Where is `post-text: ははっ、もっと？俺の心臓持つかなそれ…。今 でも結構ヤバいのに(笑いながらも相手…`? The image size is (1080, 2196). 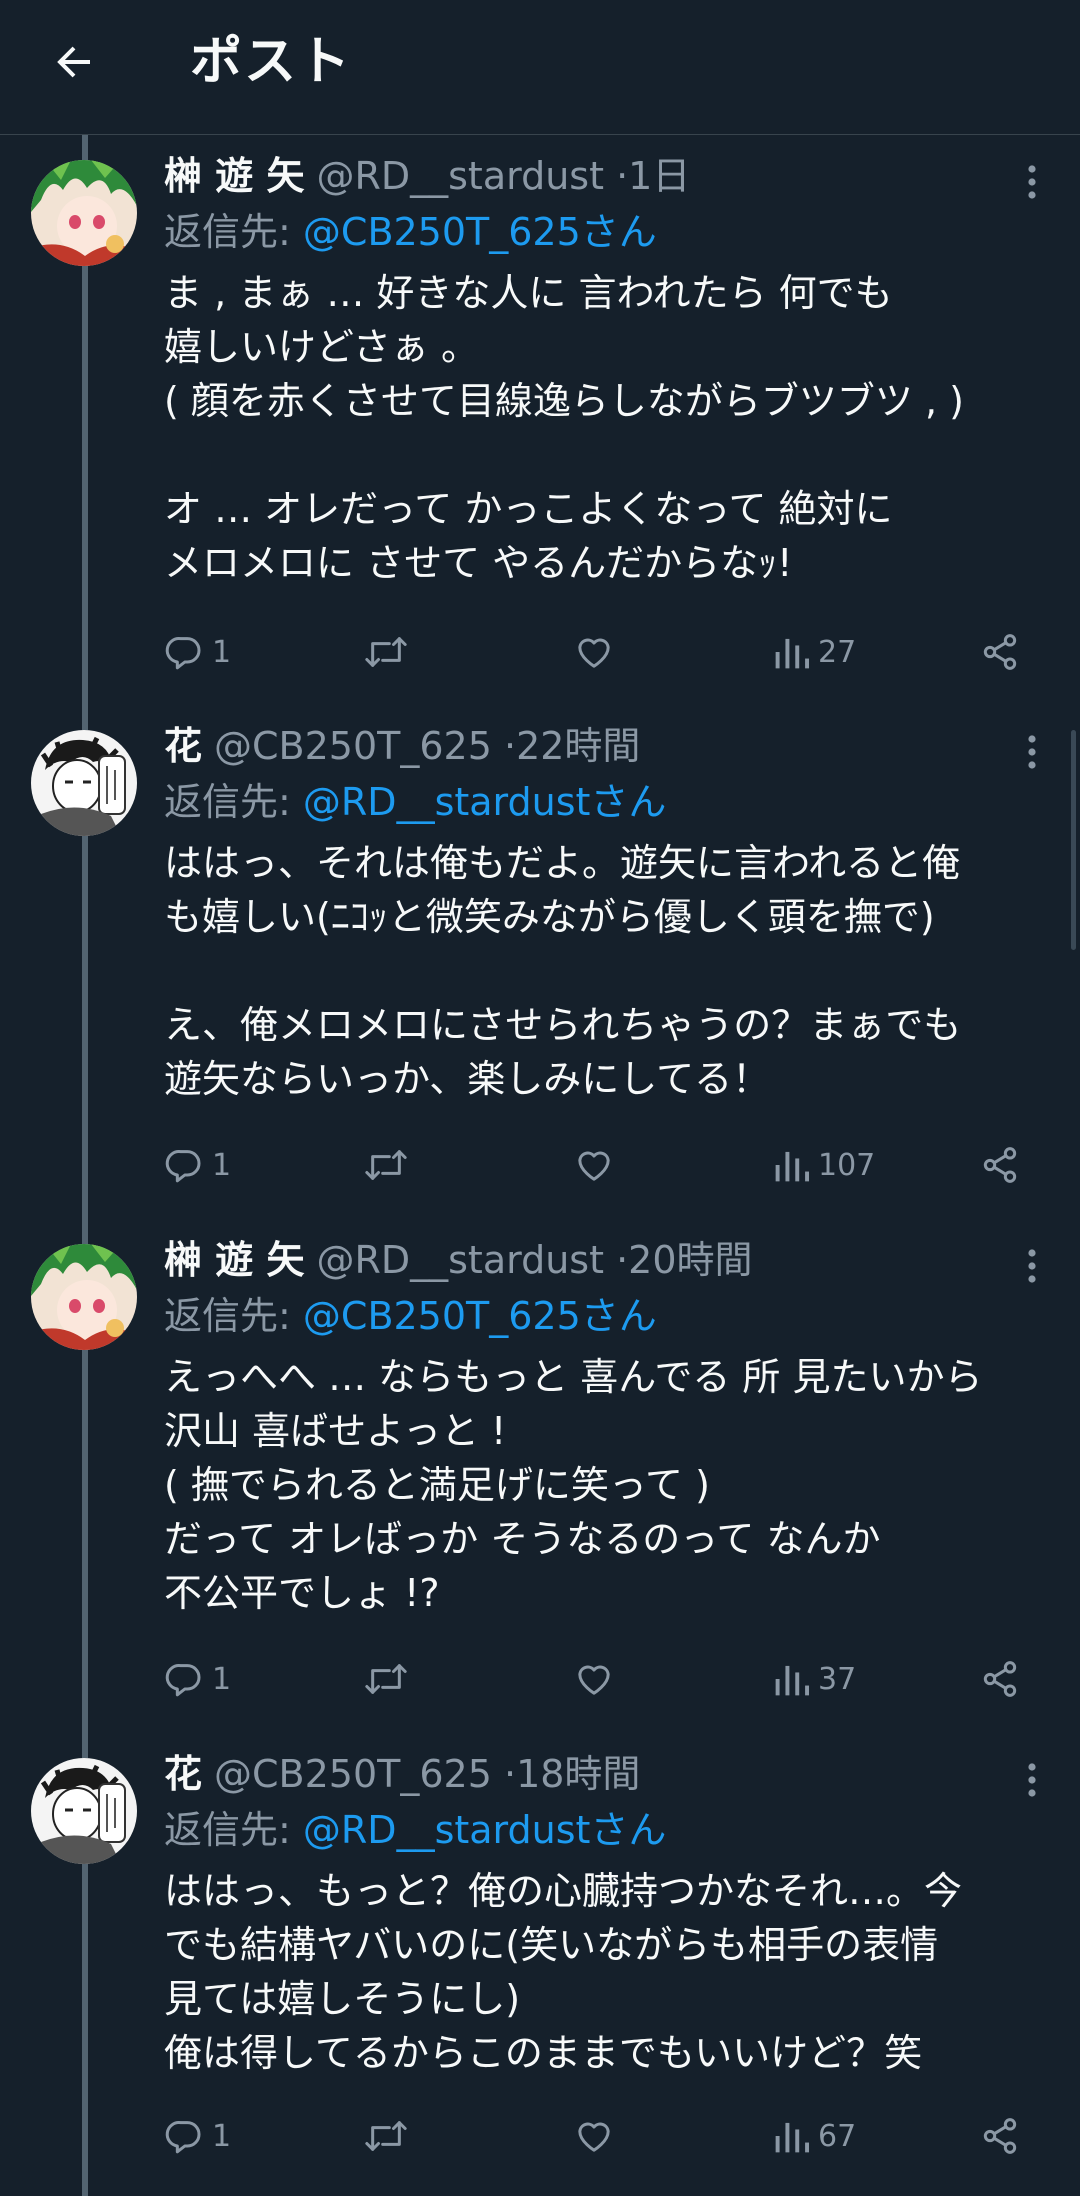 post-text: ははっ、もっと？俺の心臓持つかなそれ…。今 でも結構ヤバいのに(笑いながらも相手… is located at coordinates (563, 1972).